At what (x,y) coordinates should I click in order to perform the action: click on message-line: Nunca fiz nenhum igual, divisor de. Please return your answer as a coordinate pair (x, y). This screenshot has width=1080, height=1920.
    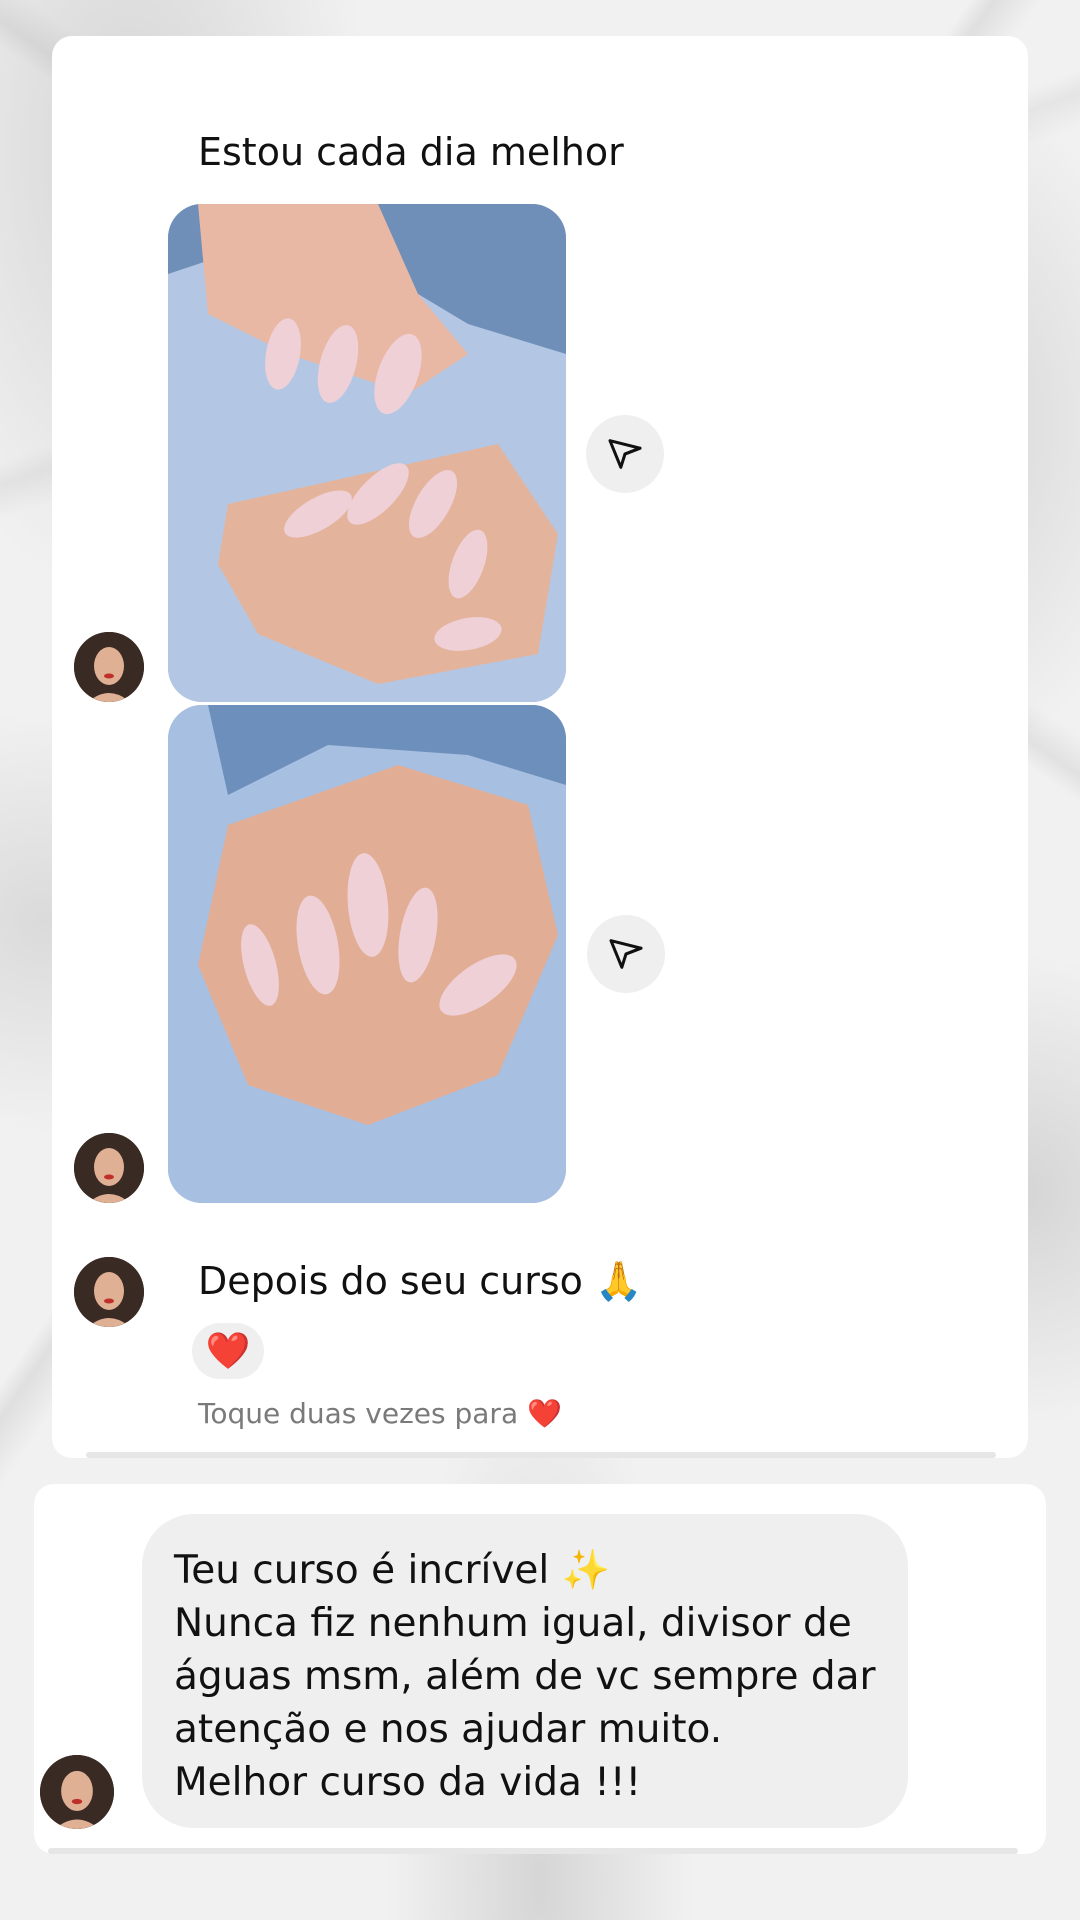
    Looking at the image, I should click on (513, 1623).